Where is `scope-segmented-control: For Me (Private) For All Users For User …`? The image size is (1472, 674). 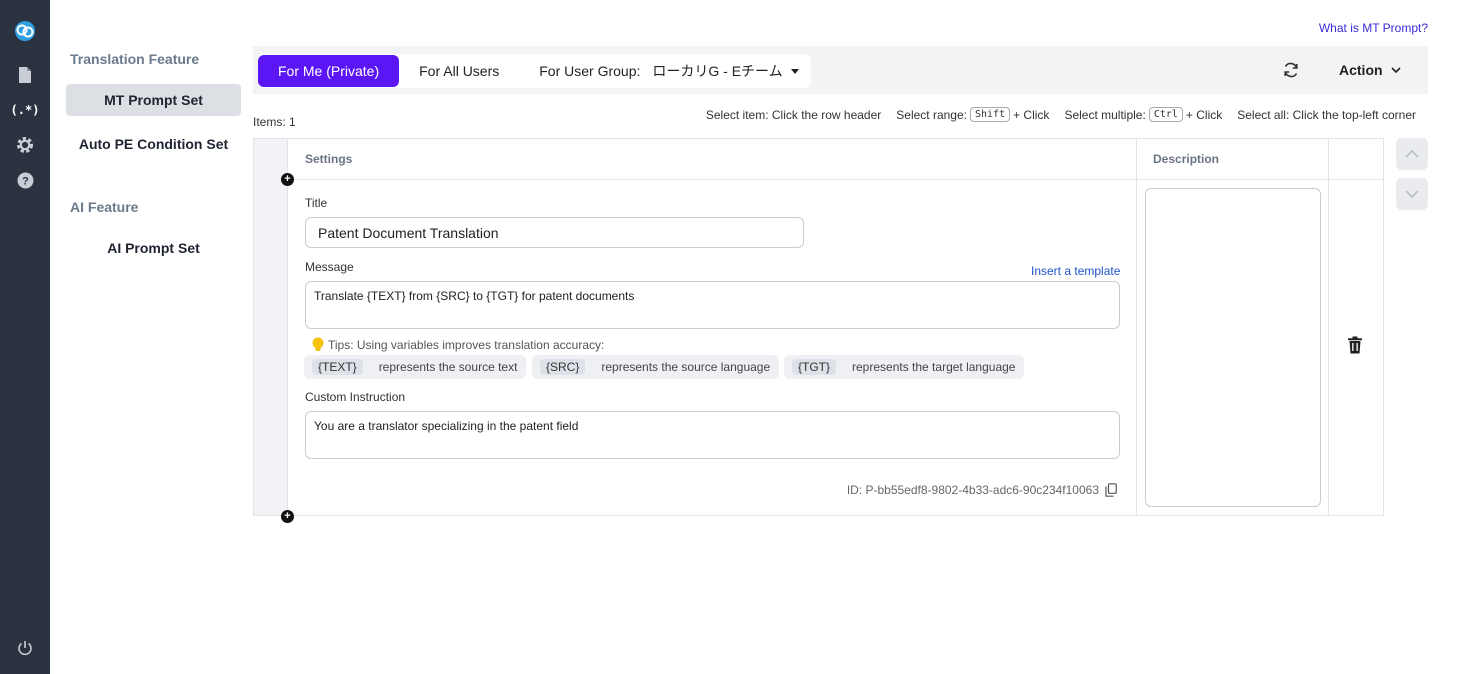
scope-segmented-control: For Me (Private) For All Users For User … is located at coordinates (534, 71).